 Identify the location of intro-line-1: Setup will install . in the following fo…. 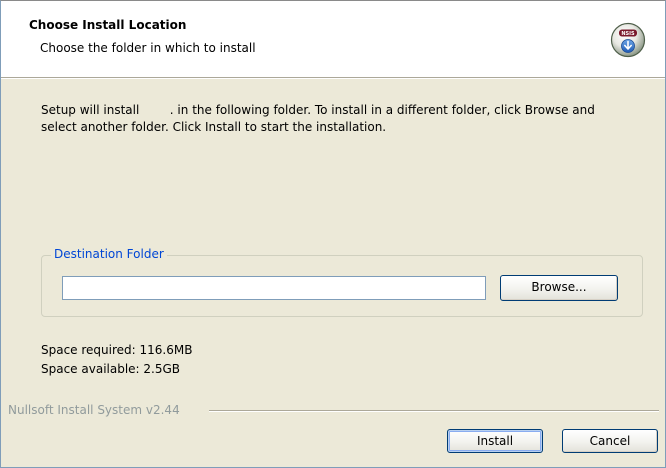
(318, 110).